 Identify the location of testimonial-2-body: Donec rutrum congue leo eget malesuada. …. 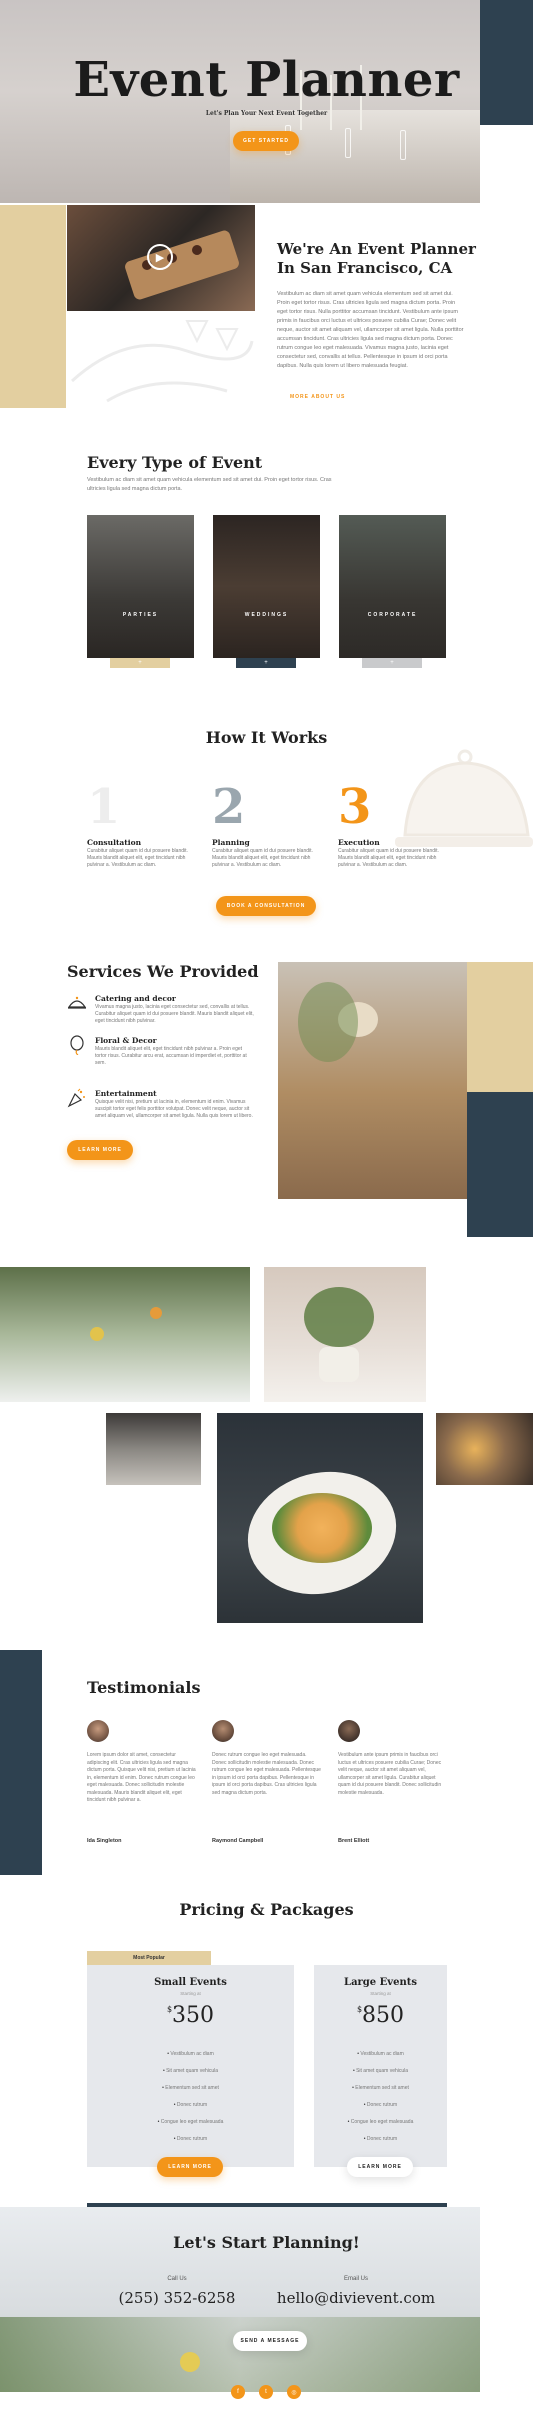
(266, 1774).